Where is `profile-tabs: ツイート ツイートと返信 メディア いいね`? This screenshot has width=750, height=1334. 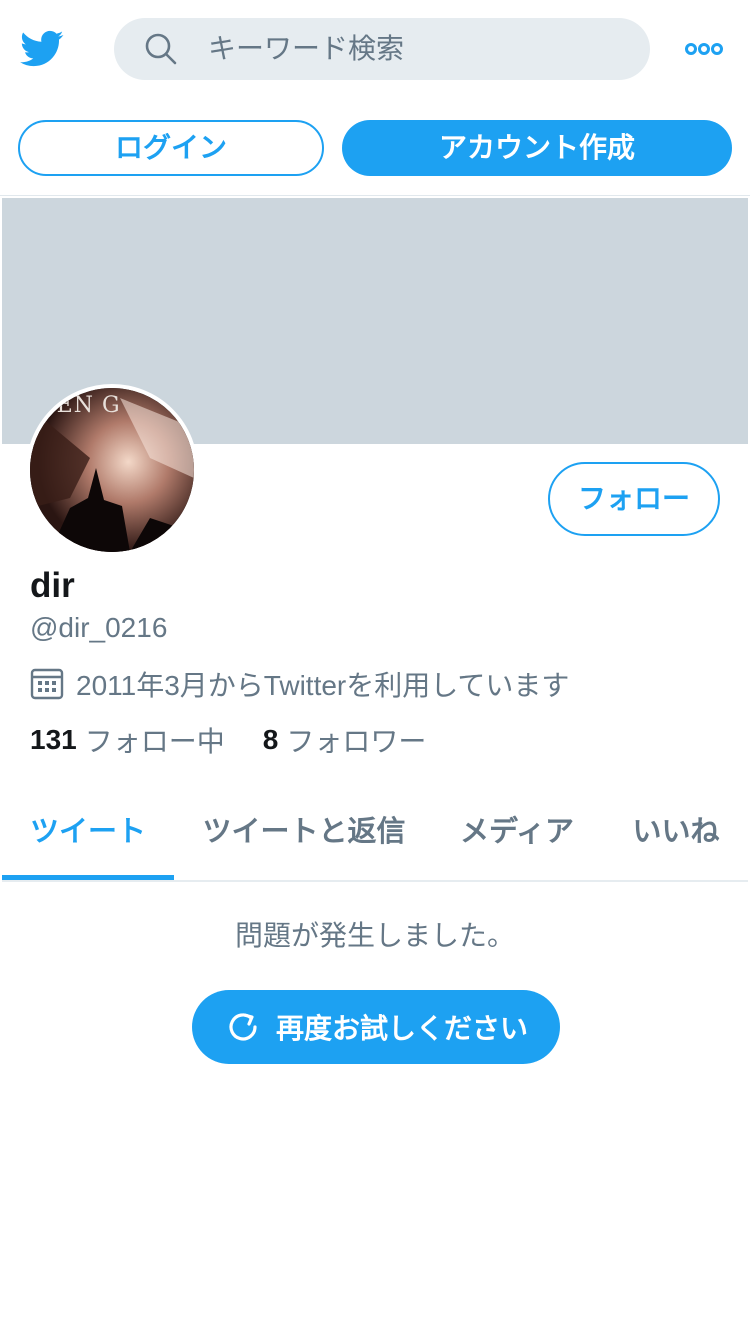
profile-tabs: ツイート ツイートと返信 メディア いいね is located at coordinates (375, 834).